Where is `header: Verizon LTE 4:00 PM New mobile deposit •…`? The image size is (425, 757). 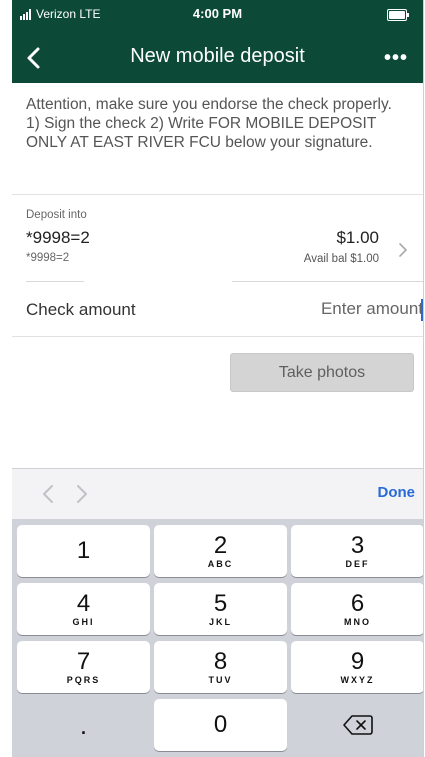 header: Verizon LTE 4:00 PM New mobile deposit •… is located at coordinates (217, 41).